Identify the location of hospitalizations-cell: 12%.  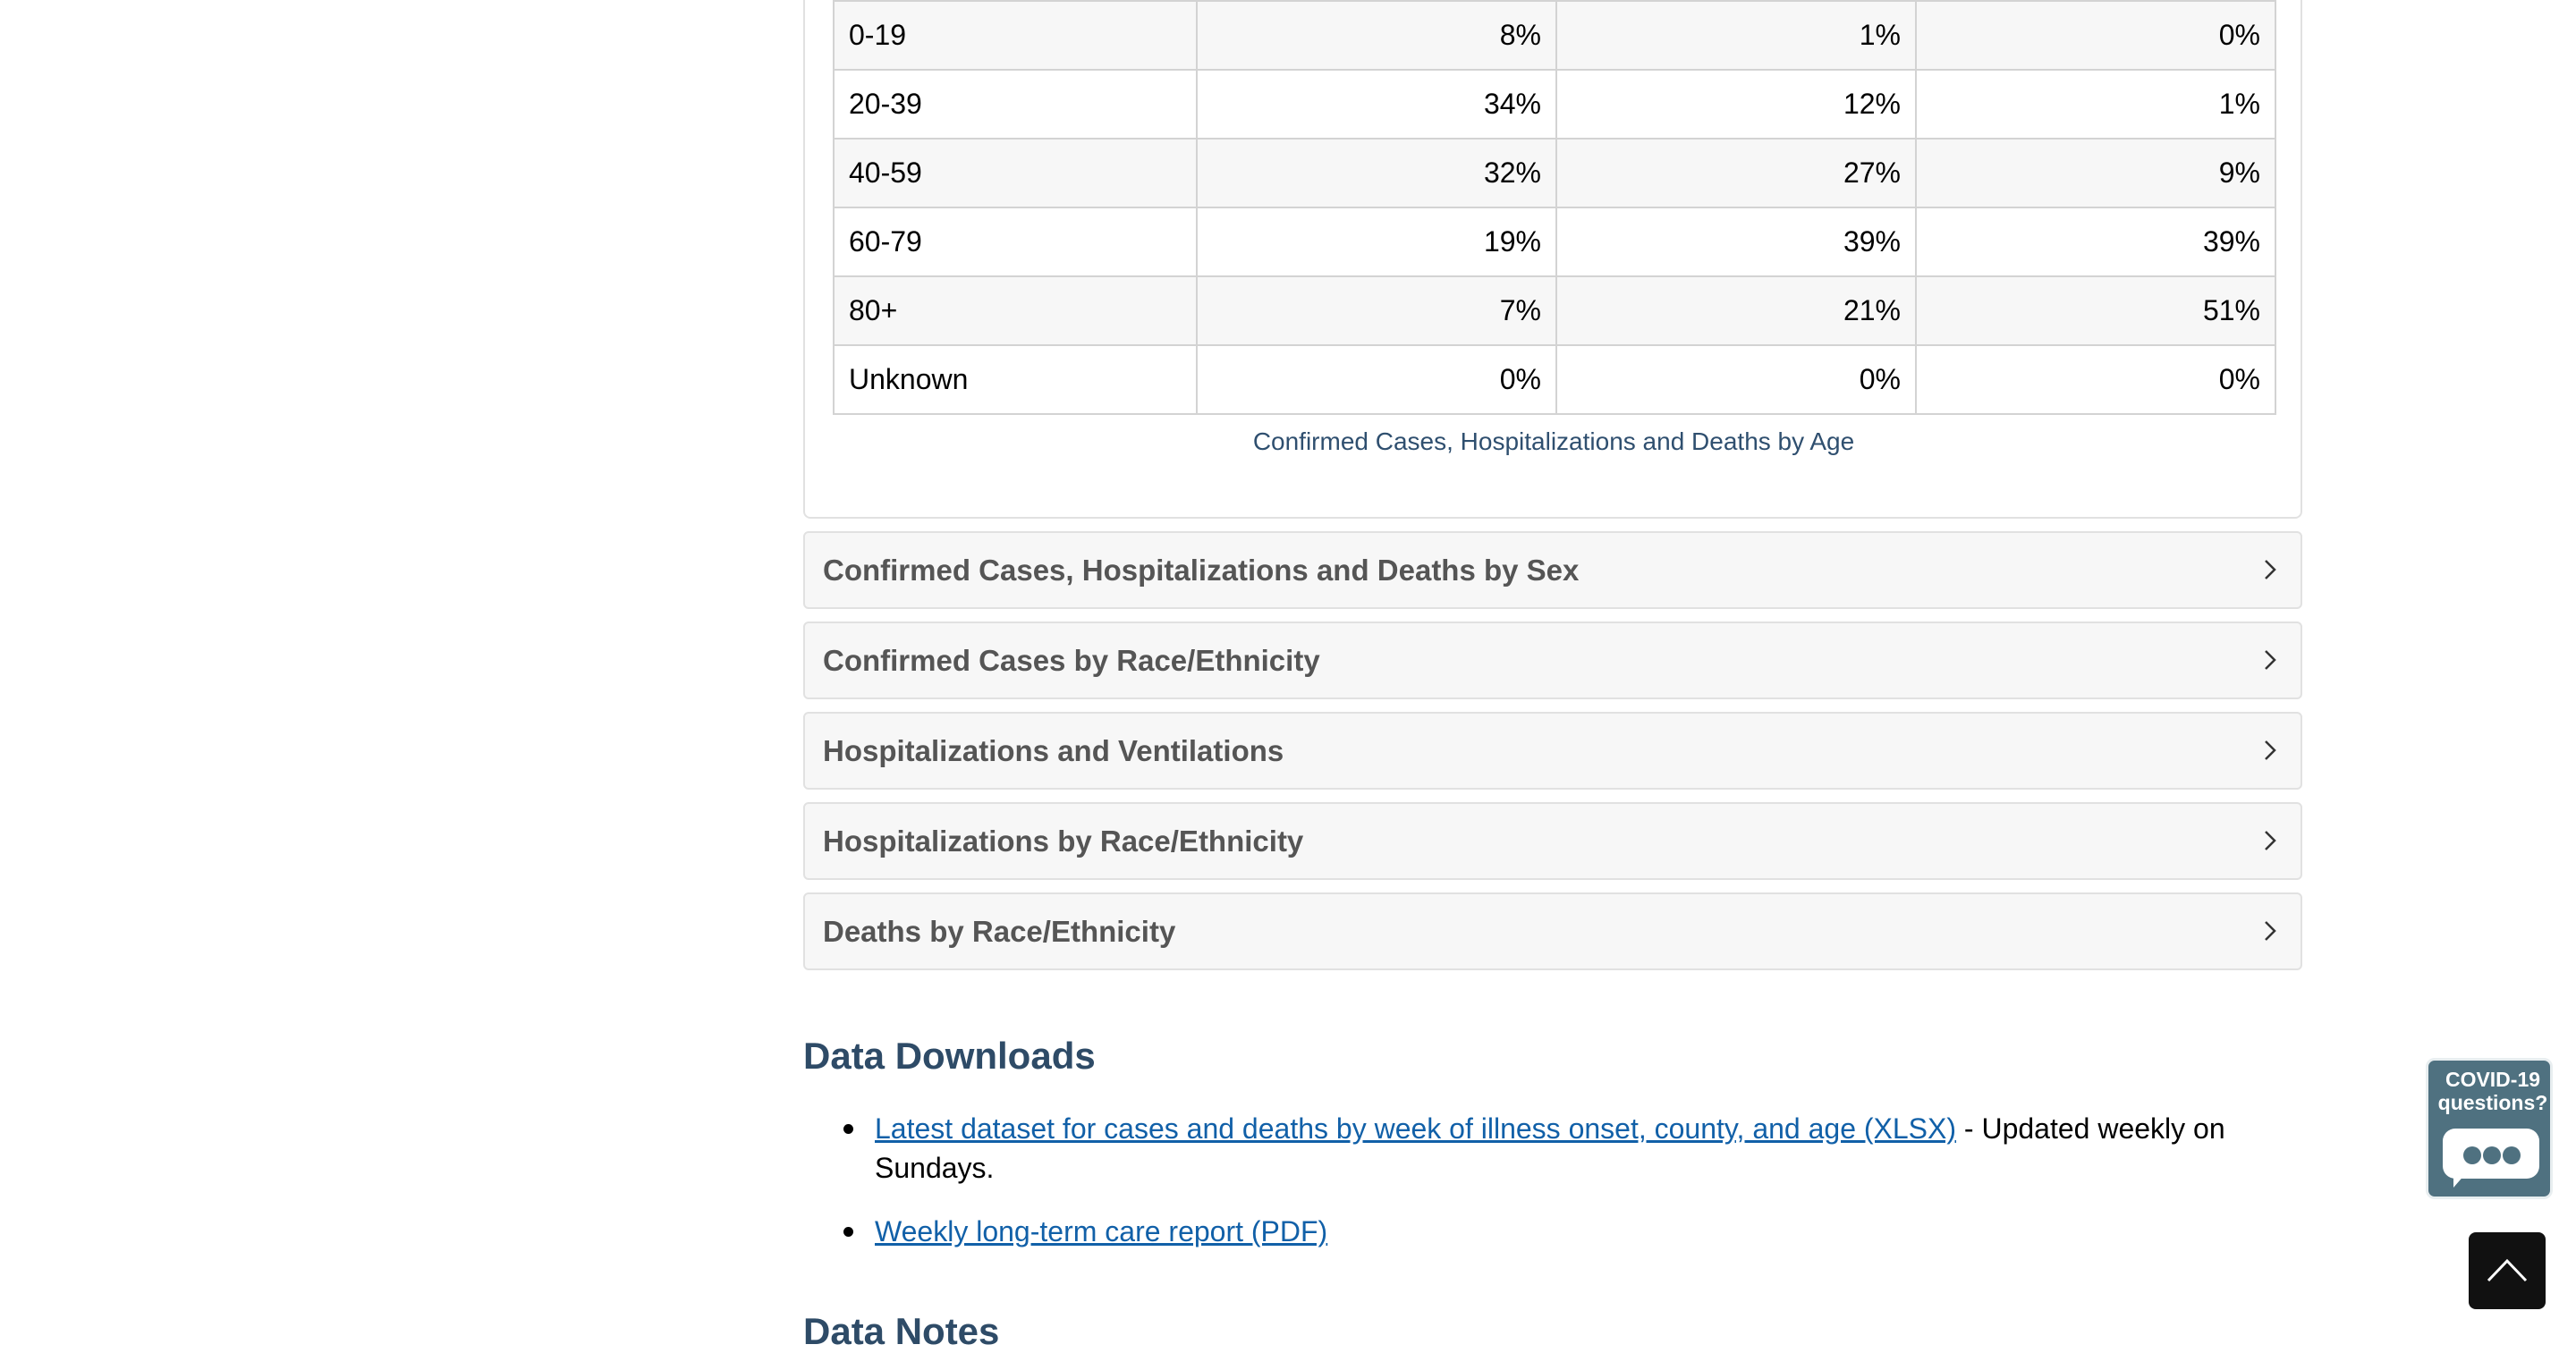
(1736, 104).